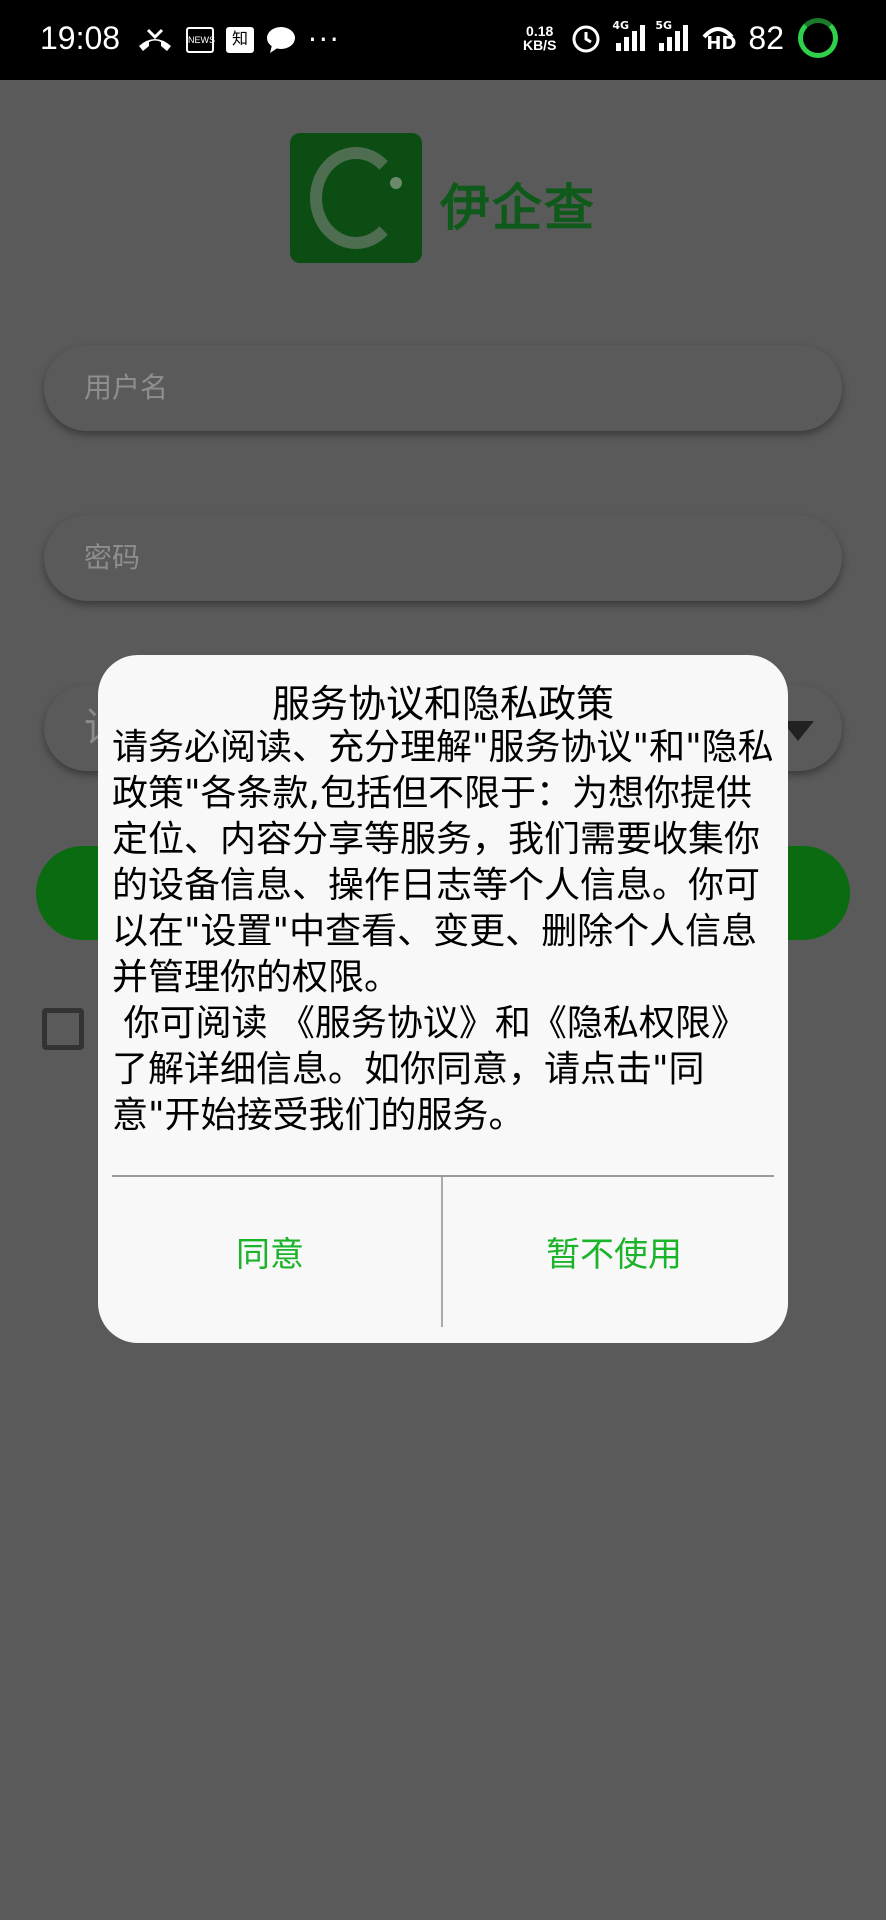  Describe the element at coordinates (443, 558) in the screenshot. I see `password-input: 密码` at that location.